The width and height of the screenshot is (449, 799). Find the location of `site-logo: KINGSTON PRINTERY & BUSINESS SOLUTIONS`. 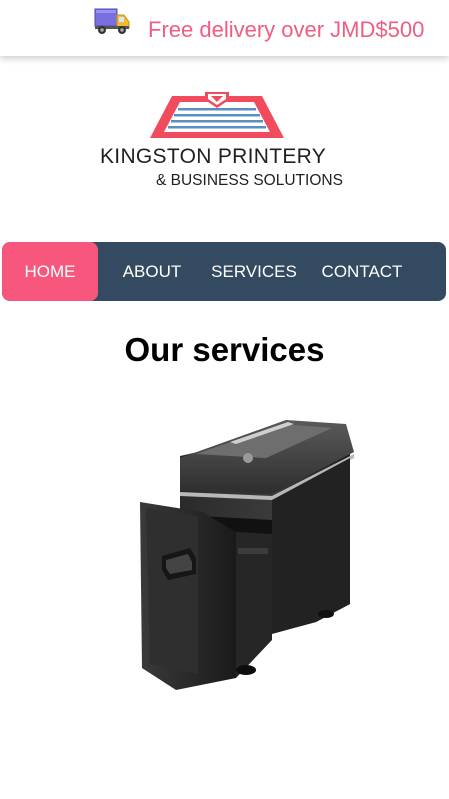

site-logo: KINGSTON PRINTERY & BUSINESS SOLUTIONS is located at coordinates (223, 144).